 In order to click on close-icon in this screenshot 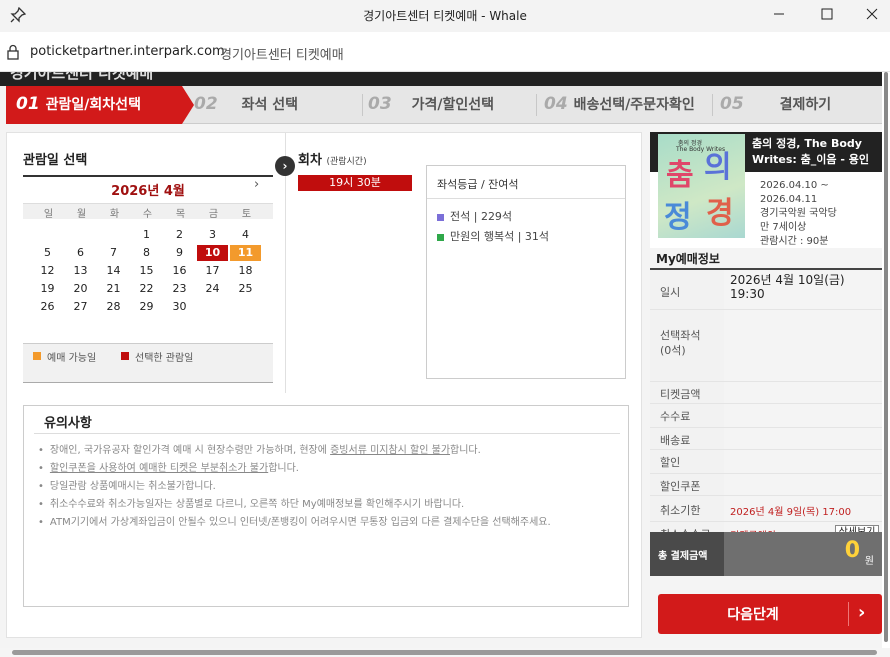, I will do `click(872, 14)`.